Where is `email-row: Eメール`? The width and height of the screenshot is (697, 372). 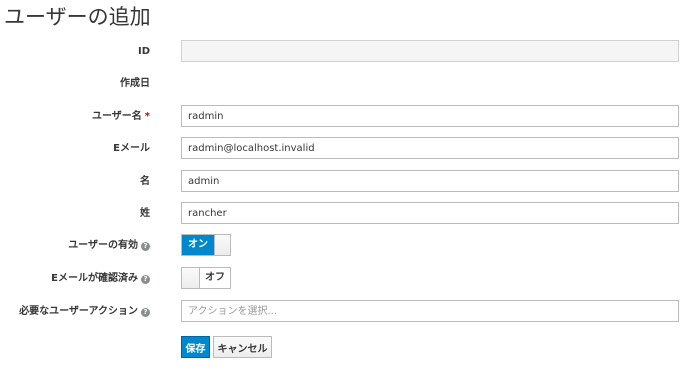
email-row: Eメール is located at coordinates (348, 149).